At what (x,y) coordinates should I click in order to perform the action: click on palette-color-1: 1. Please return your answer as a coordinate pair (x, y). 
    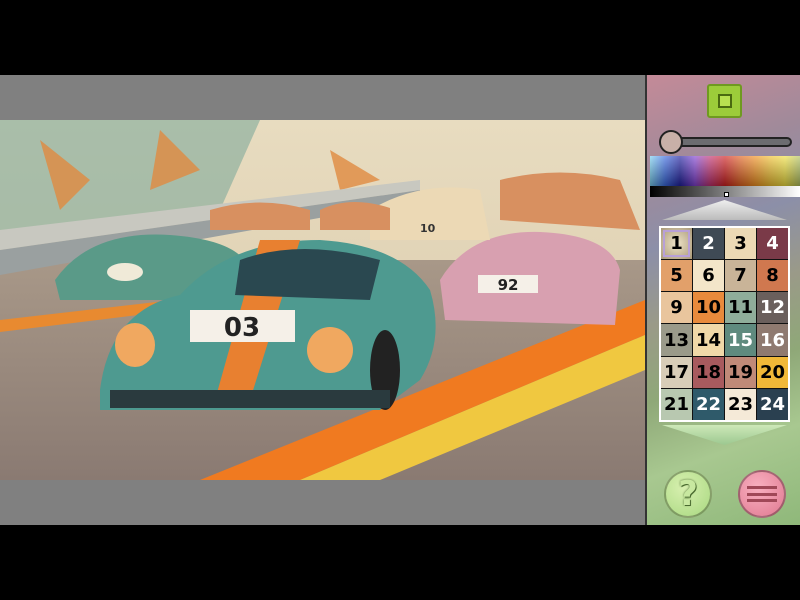
    Looking at the image, I should click on (676, 244).